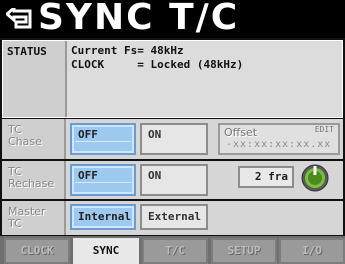 The image size is (345, 264). Describe the element at coordinates (244, 251) in the screenshot. I see `tab-setup: SETUP` at that location.